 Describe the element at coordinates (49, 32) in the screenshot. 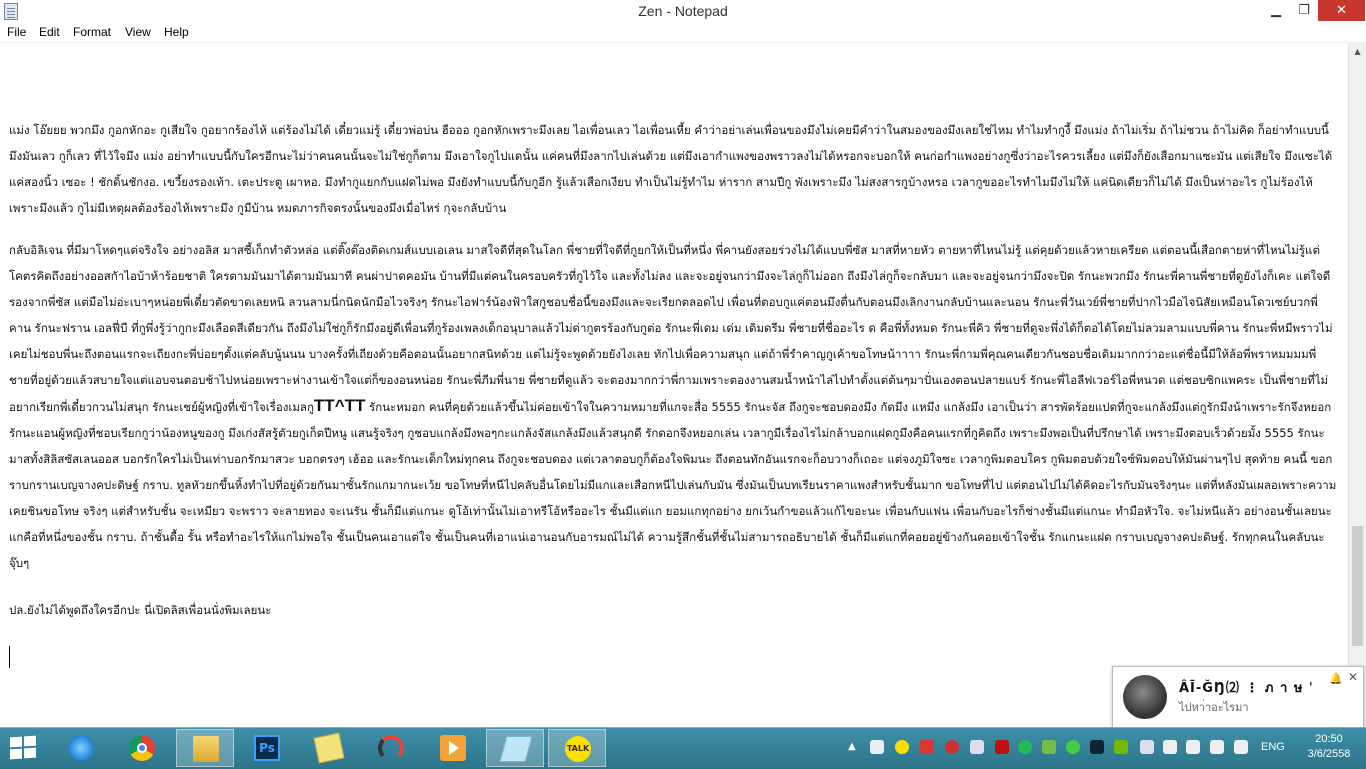

I see `menu-edit: Edit` at that location.